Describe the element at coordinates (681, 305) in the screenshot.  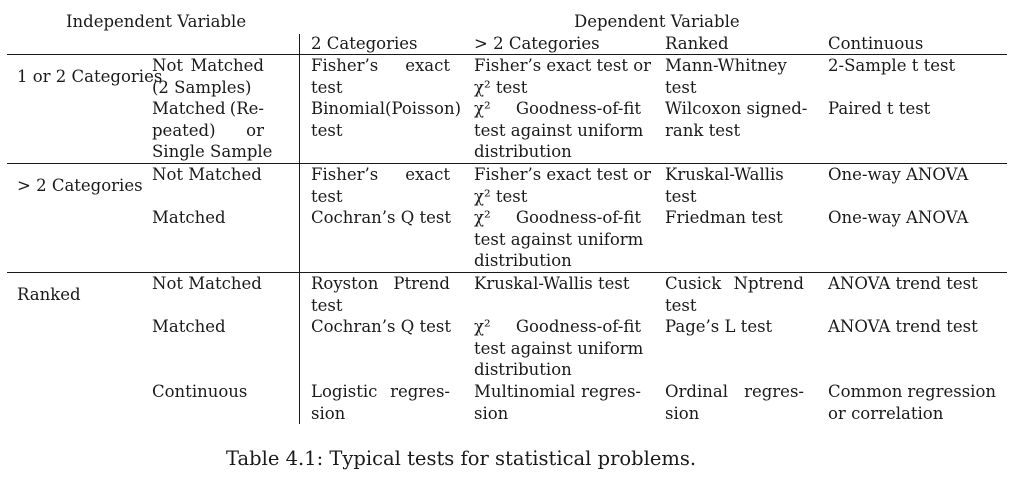
I see `cell-cusick-nptrend-line2: test` at that location.